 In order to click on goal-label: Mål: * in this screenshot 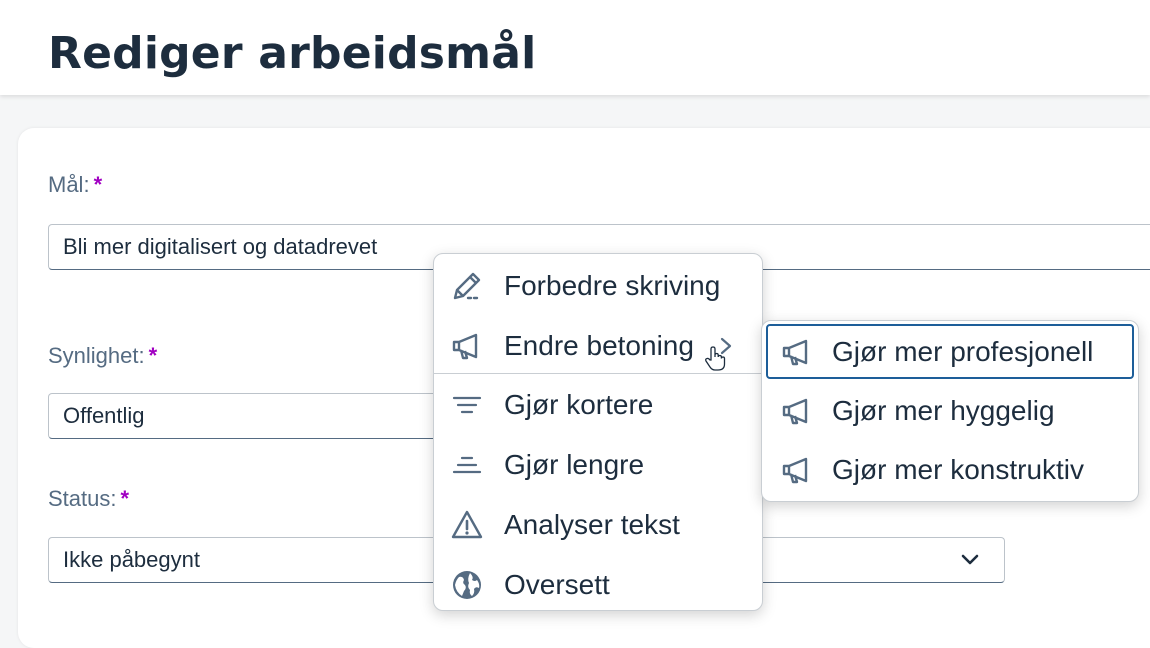, I will do `click(75, 185)`.